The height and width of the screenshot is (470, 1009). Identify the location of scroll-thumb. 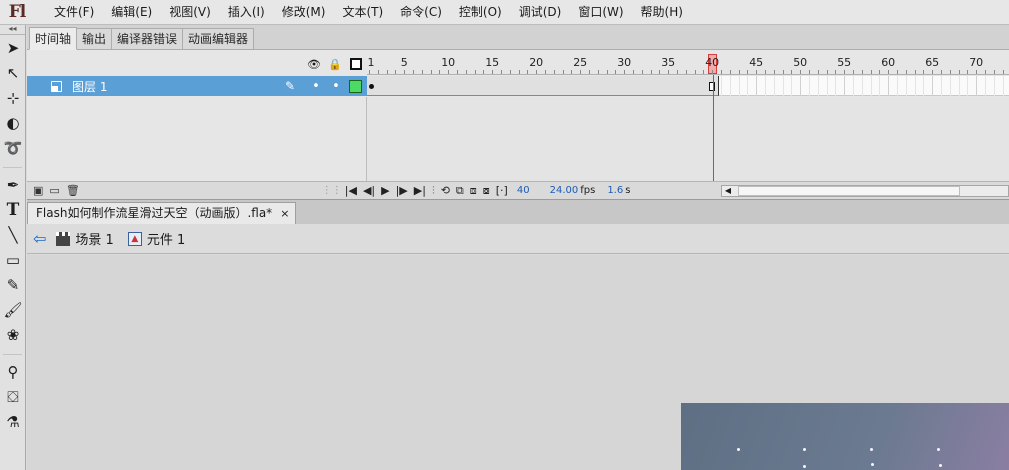
(849, 190).